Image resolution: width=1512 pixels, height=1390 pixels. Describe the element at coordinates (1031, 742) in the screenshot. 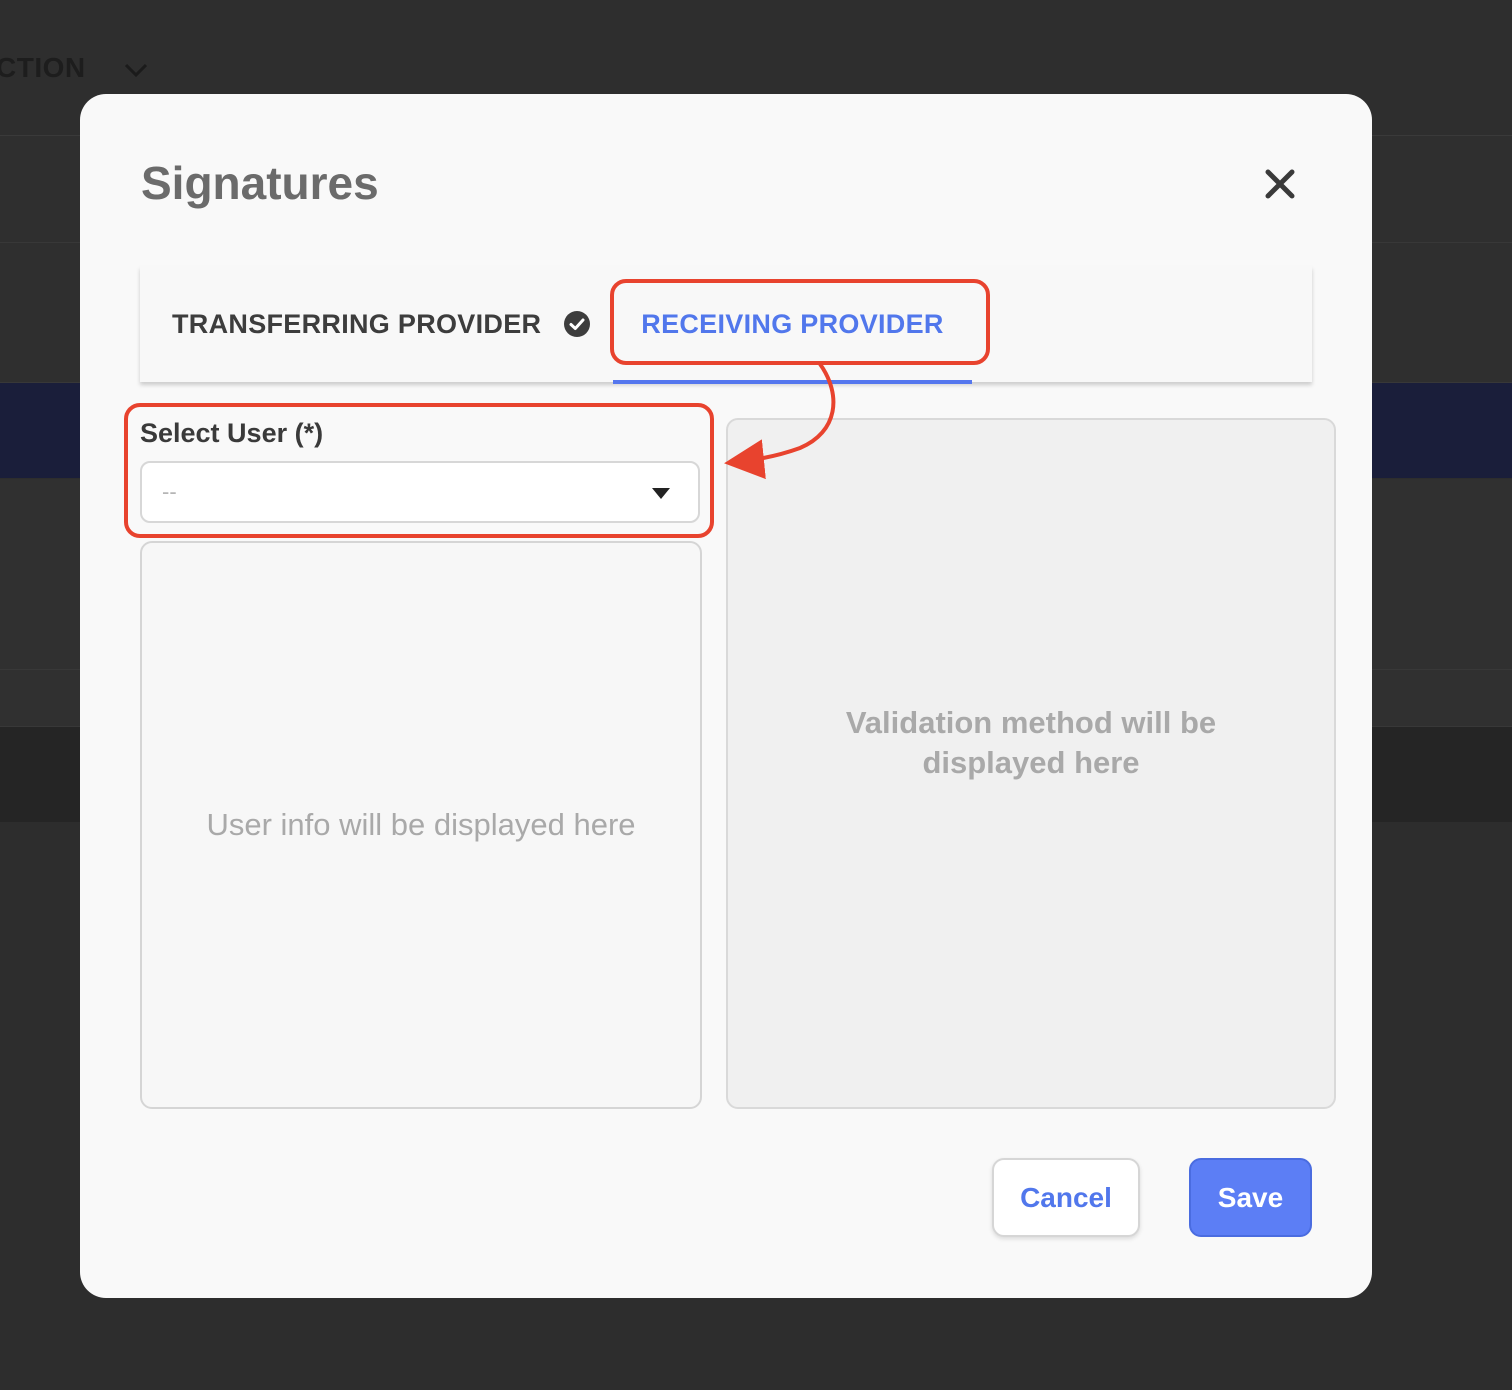

I see `validation-placeholder: Validation method will be displayed here` at that location.